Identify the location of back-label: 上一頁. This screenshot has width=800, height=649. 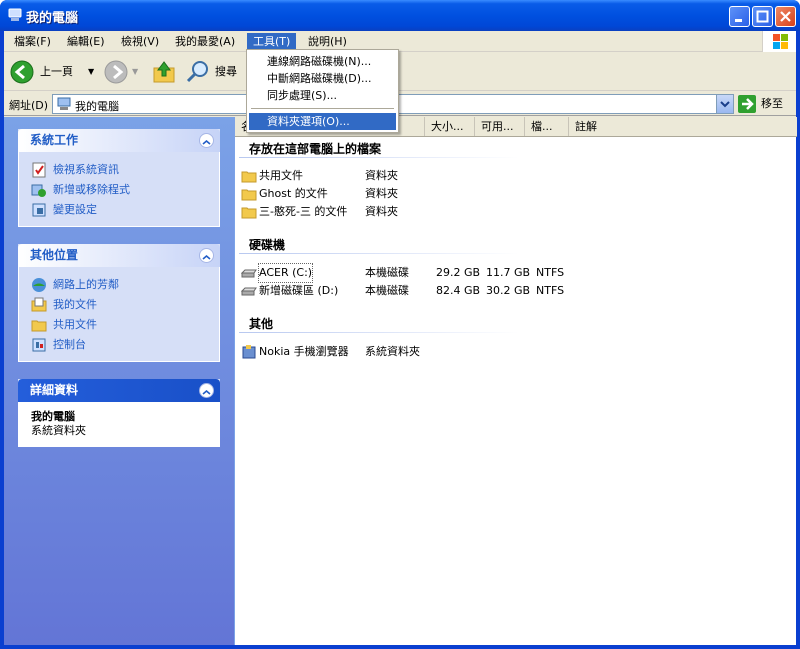
(56, 71).